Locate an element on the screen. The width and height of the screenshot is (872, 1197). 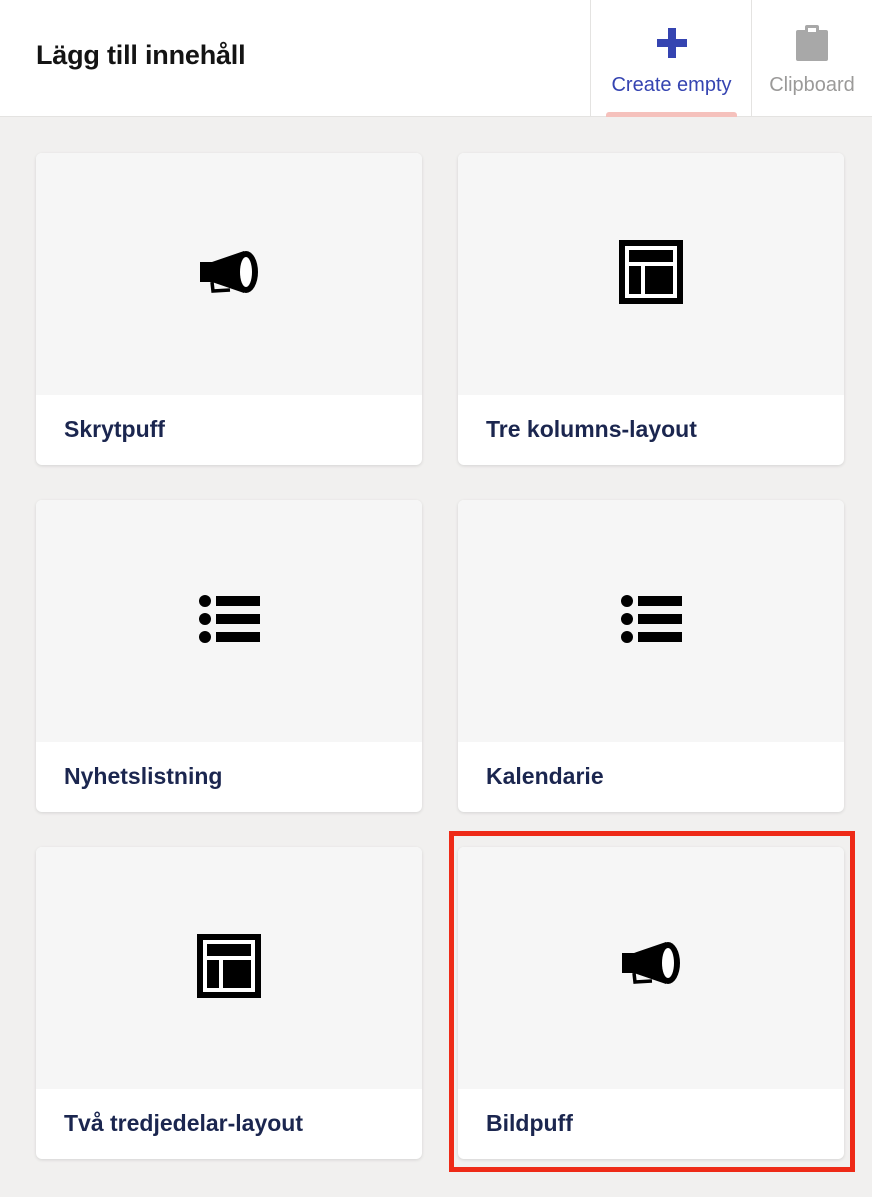
card-title: Bildpuff is located at coordinates (529, 1123).